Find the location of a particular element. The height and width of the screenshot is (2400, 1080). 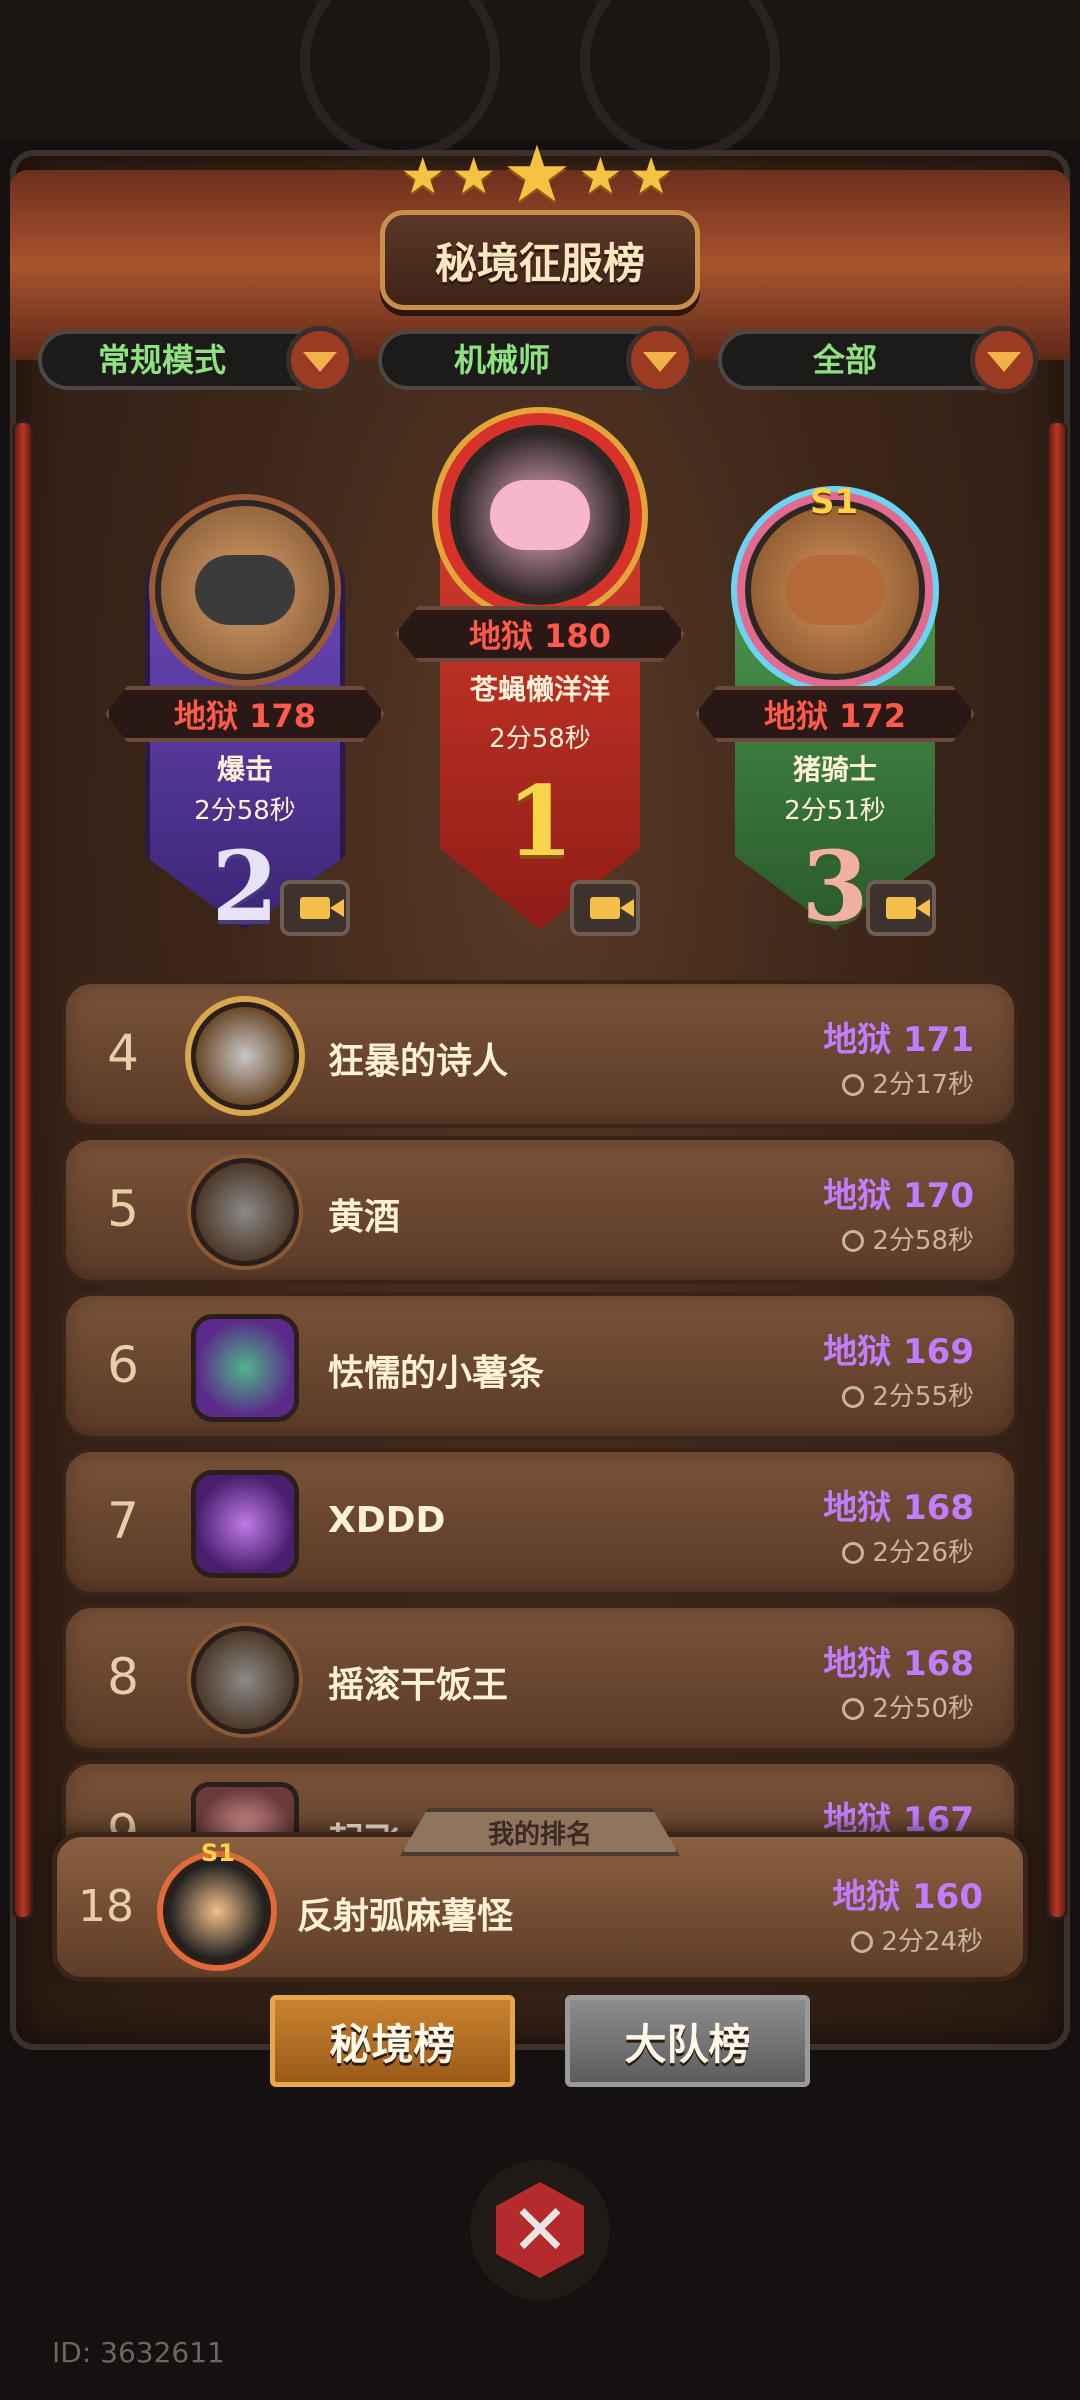

my-avatar is located at coordinates (217, 1911).